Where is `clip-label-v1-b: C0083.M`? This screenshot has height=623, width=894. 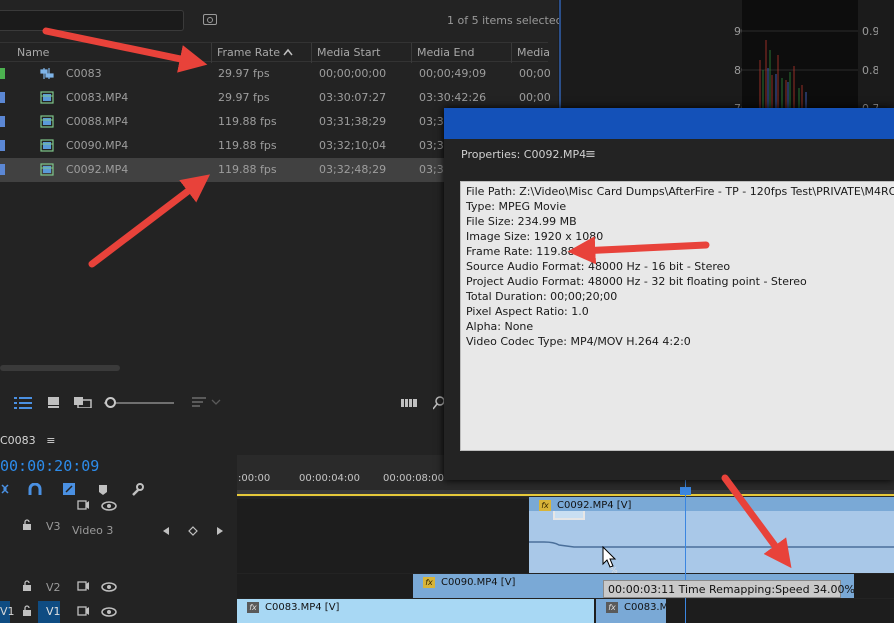 clip-label-v1-b: C0083.M is located at coordinates (645, 607).